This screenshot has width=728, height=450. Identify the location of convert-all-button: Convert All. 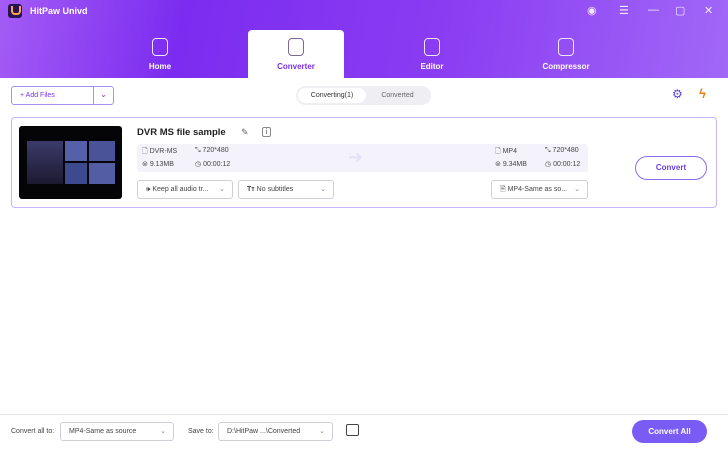
(669, 431).